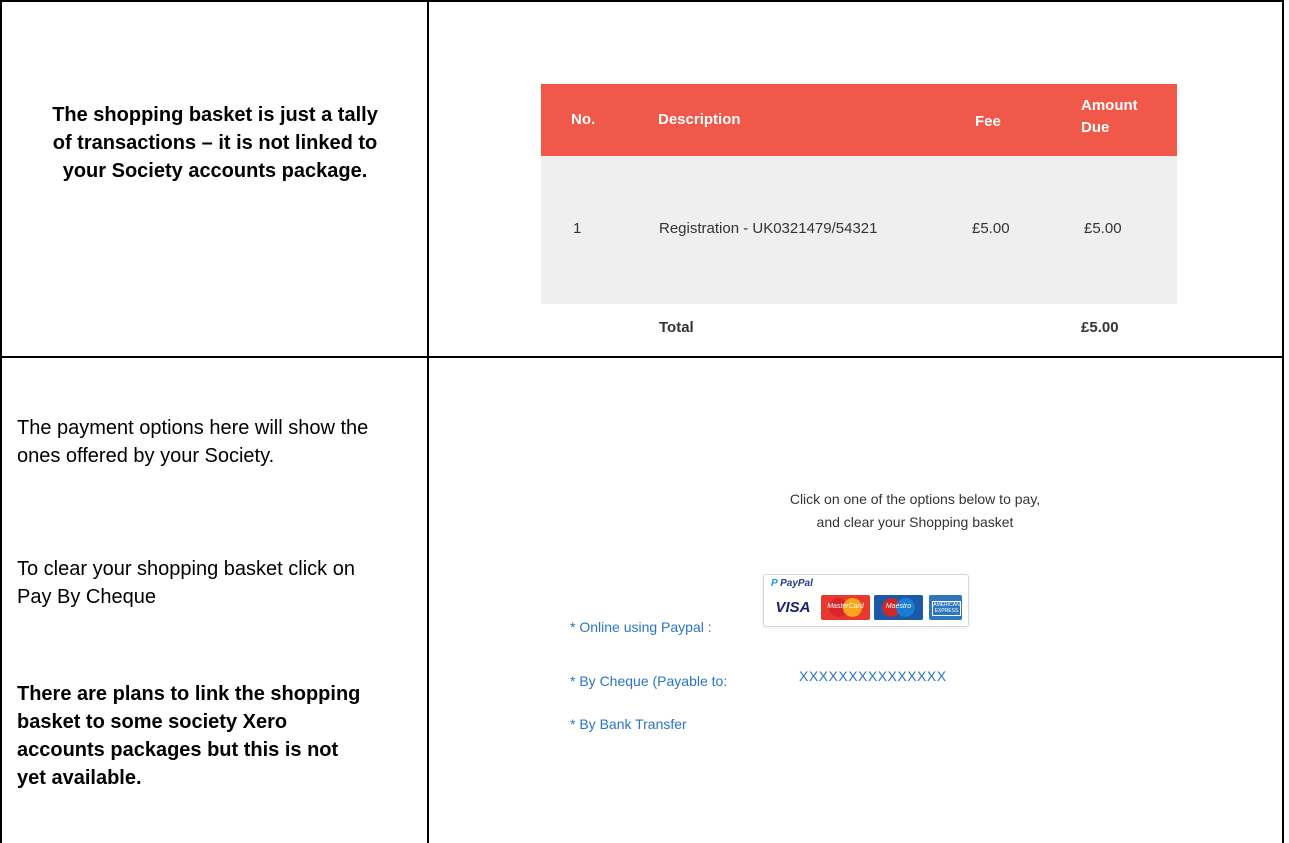  I want to click on total-value: £5.00, so click(1100, 327).